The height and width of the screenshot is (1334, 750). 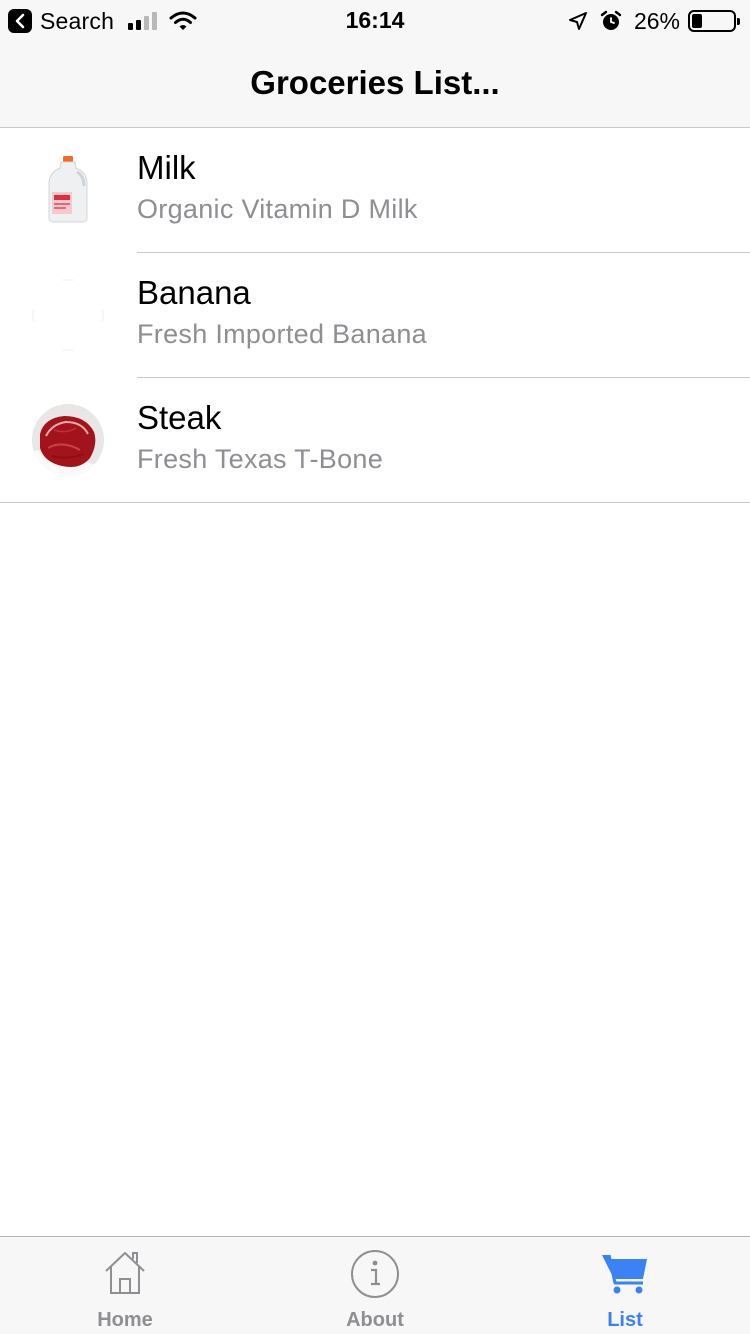 What do you see at coordinates (125, 1273) in the screenshot?
I see `house-icon` at bounding box center [125, 1273].